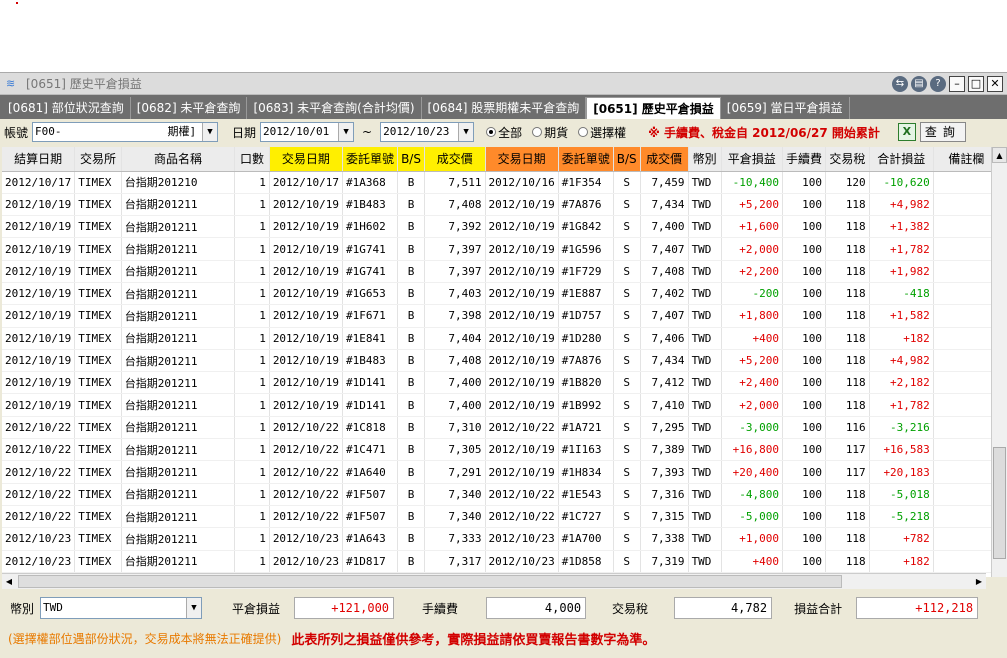 This screenshot has height=658, width=1007. What do you see at coordinates (723, 608) in the screenshot?
I see `tax-value: 4,782` at bounding box center [723, 608].